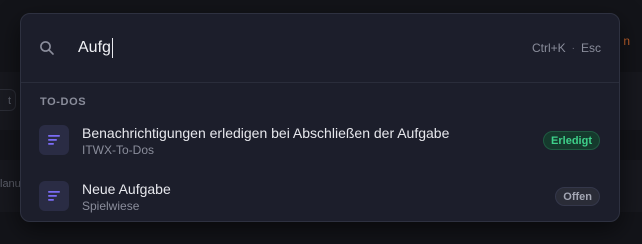  I want to click on item-subtitle: ITWX-To-Dos, so click(118, 150).